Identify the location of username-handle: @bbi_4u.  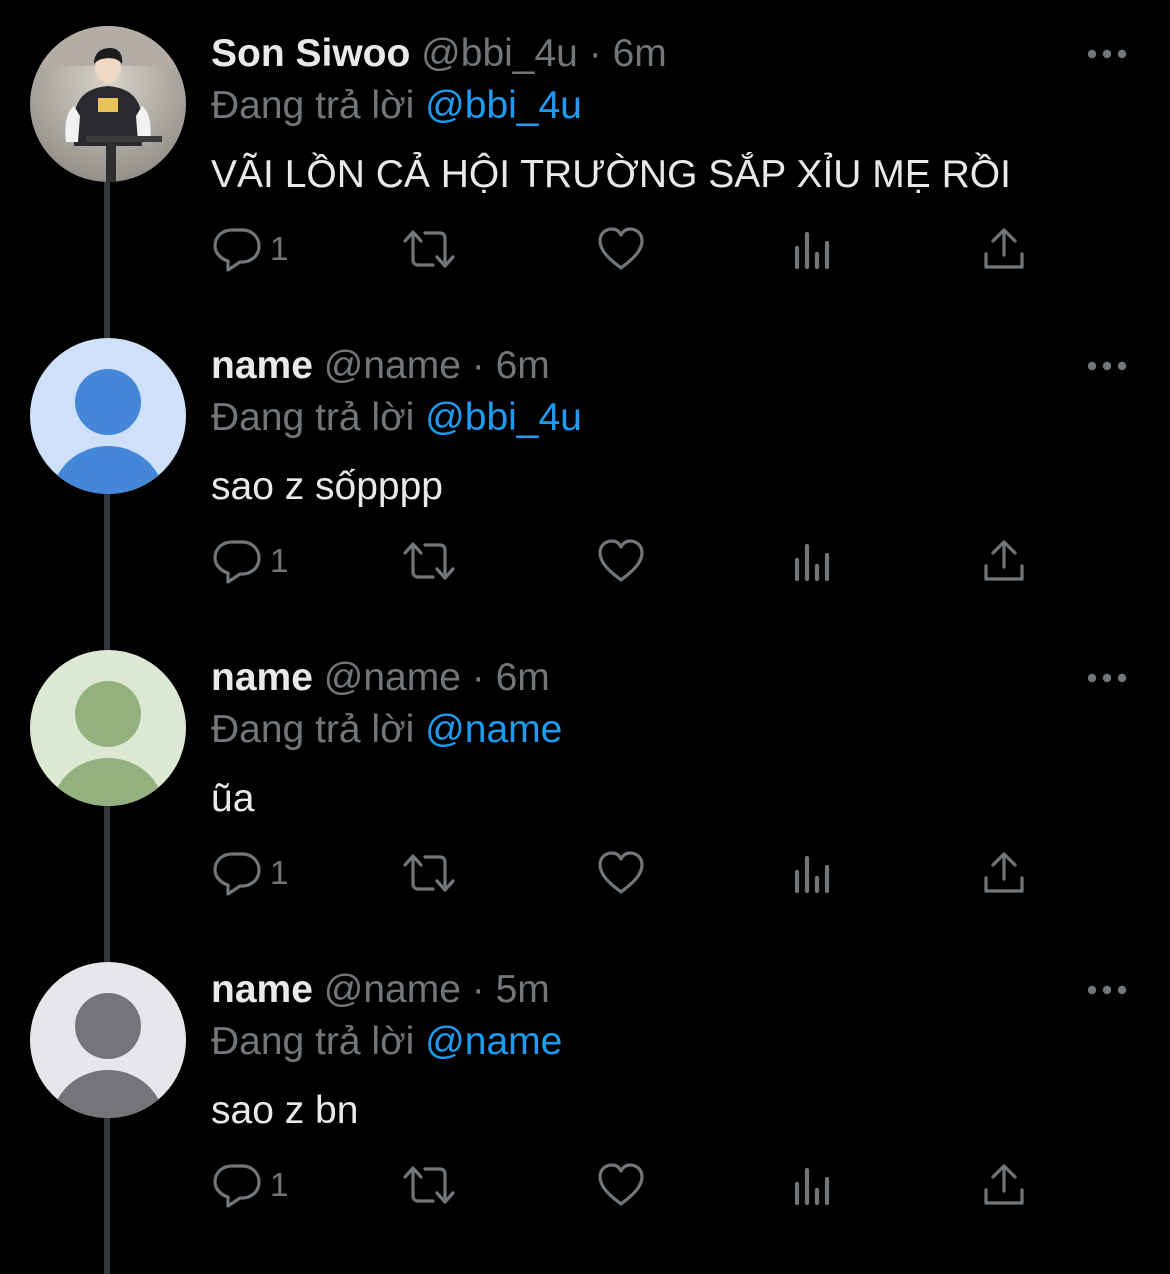
(499, 53).